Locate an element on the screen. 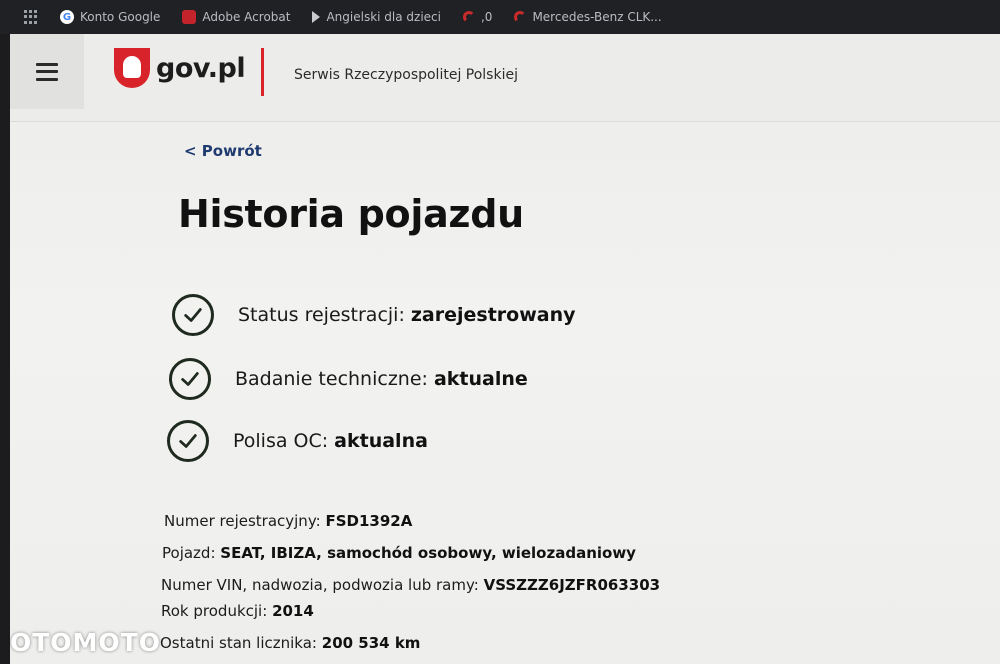 The height and width of the screenshot is (664, 1000). bookmark-angielski: Angielski dla dzieci is located at coordinates (376, 17).